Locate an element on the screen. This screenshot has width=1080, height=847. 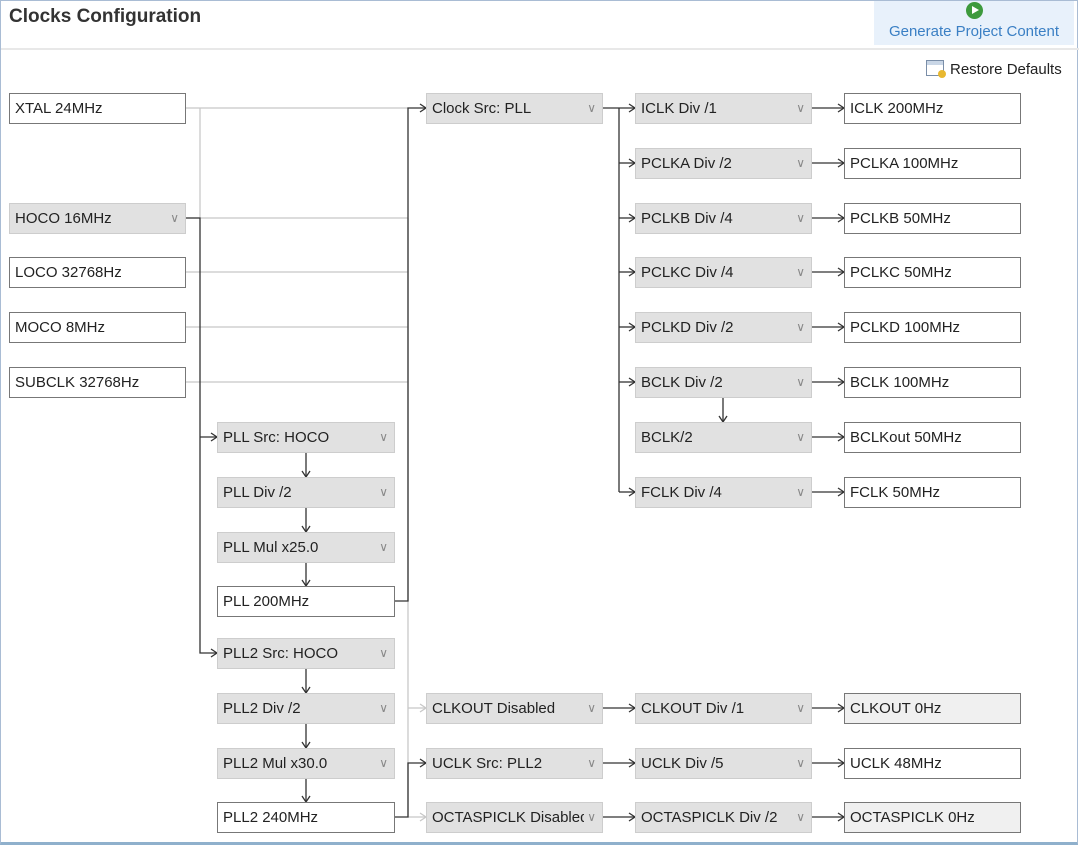
node-label: ICLK 200MHz is located at coordinates (897, 108).